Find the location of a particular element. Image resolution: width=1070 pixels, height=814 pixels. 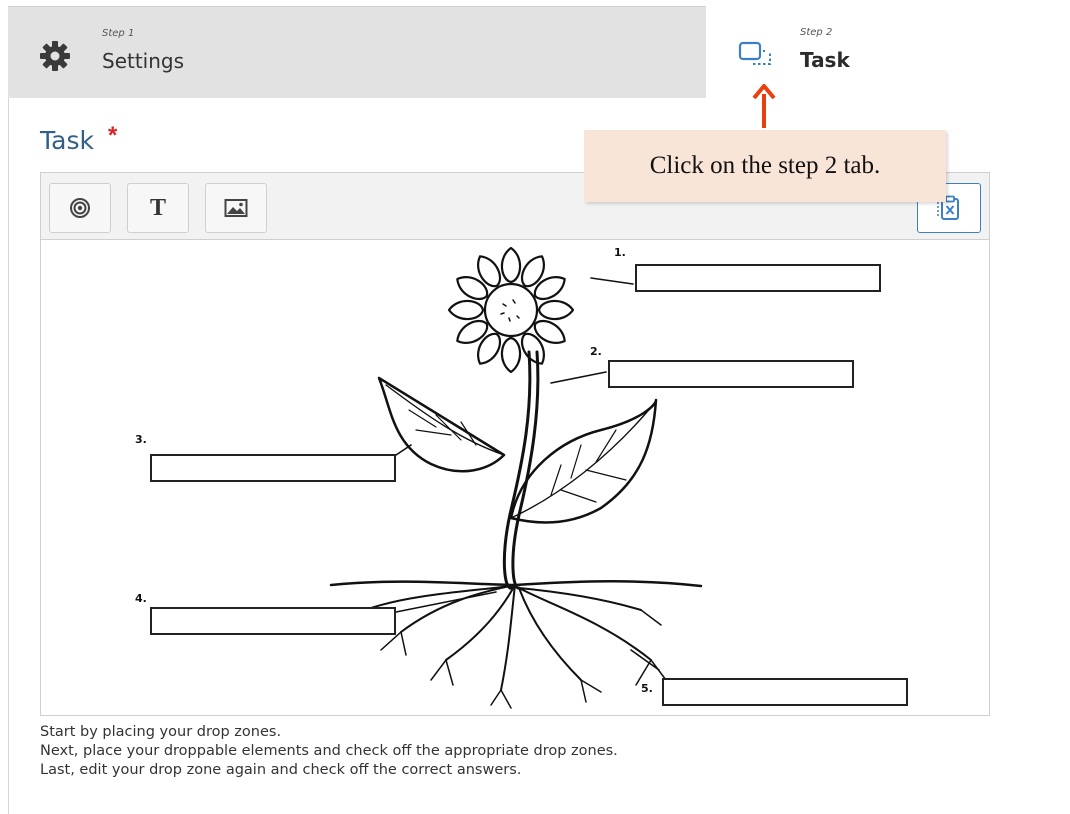

add-image-button is located at coordinates (236, 208).